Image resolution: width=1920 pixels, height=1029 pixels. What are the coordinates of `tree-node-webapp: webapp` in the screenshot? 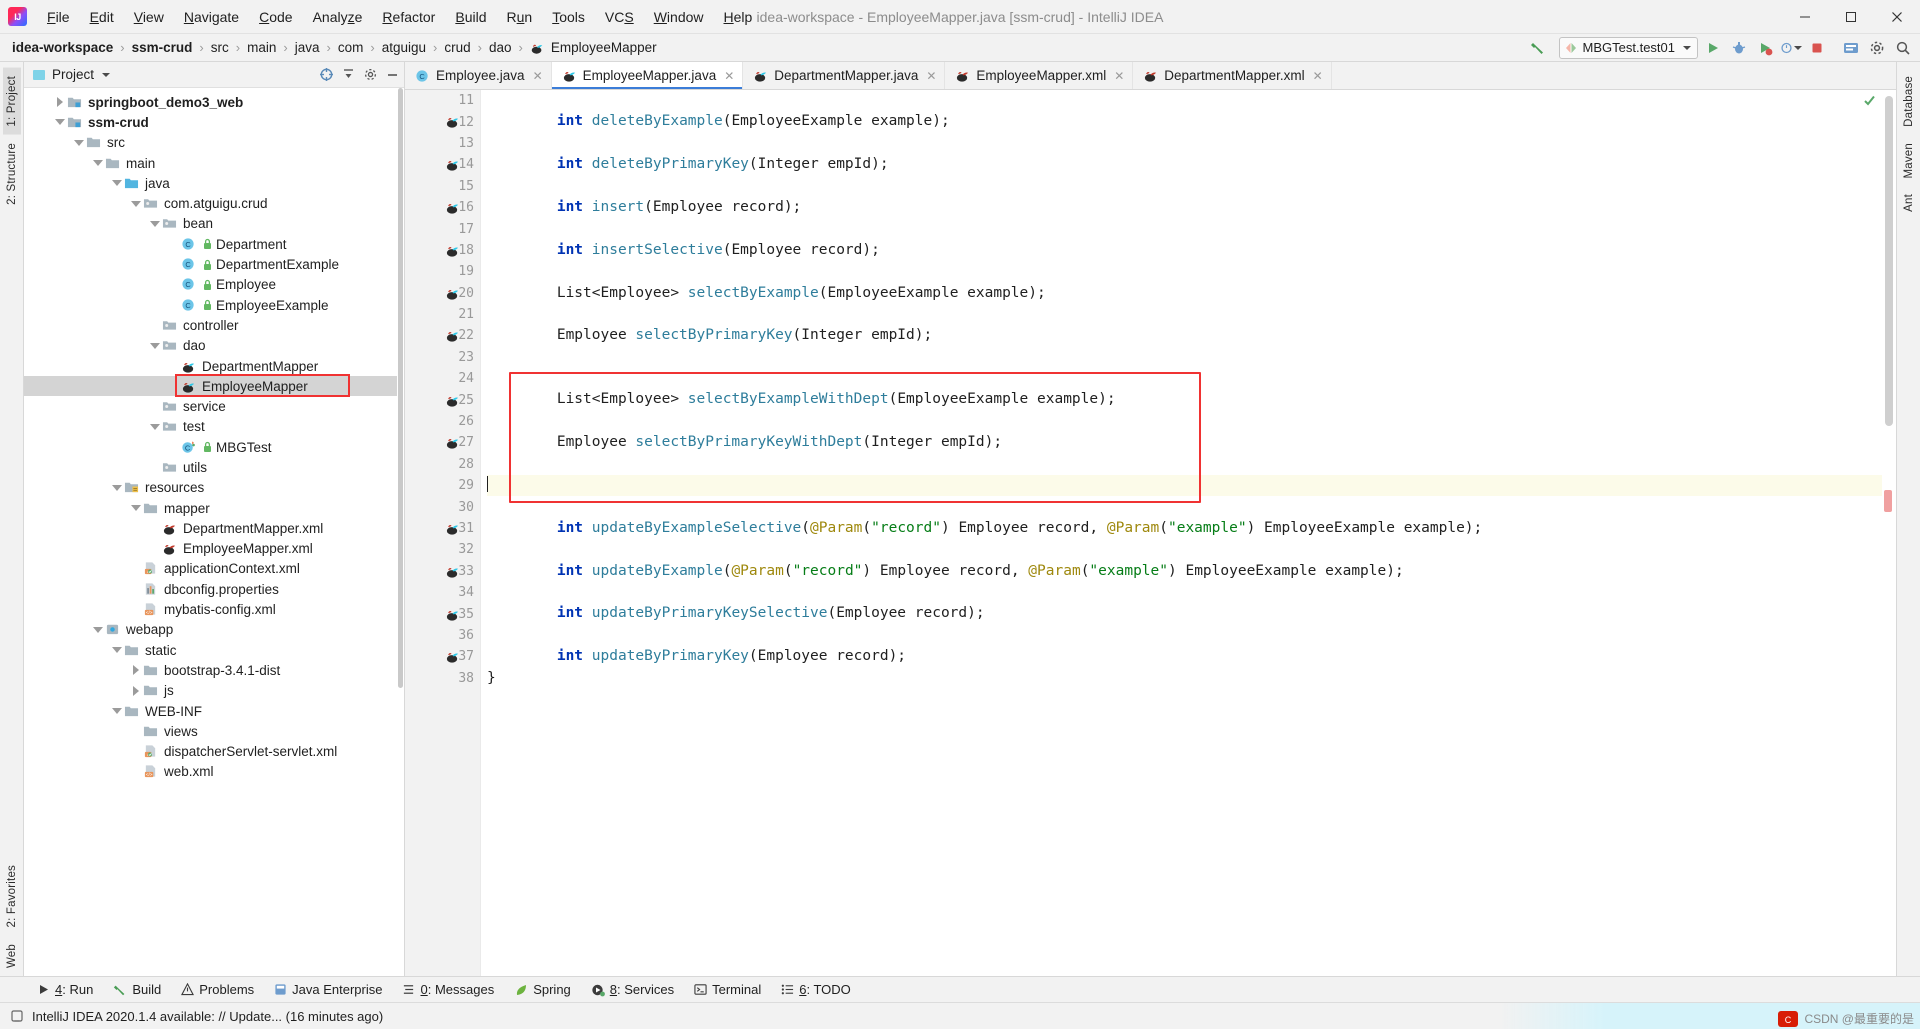 It's located at (214, 630).